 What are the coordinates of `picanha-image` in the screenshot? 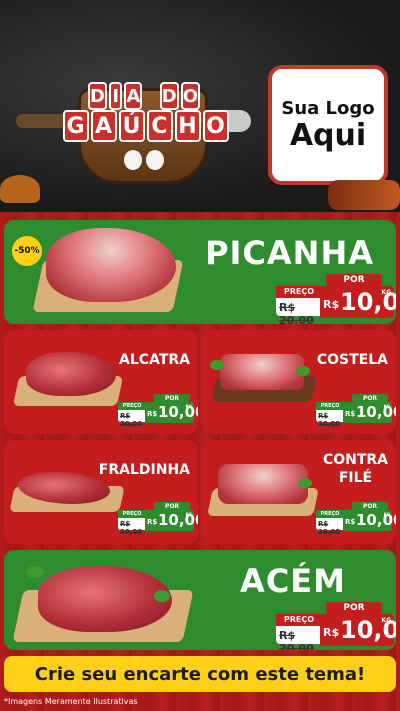 It's located at (111, 265).